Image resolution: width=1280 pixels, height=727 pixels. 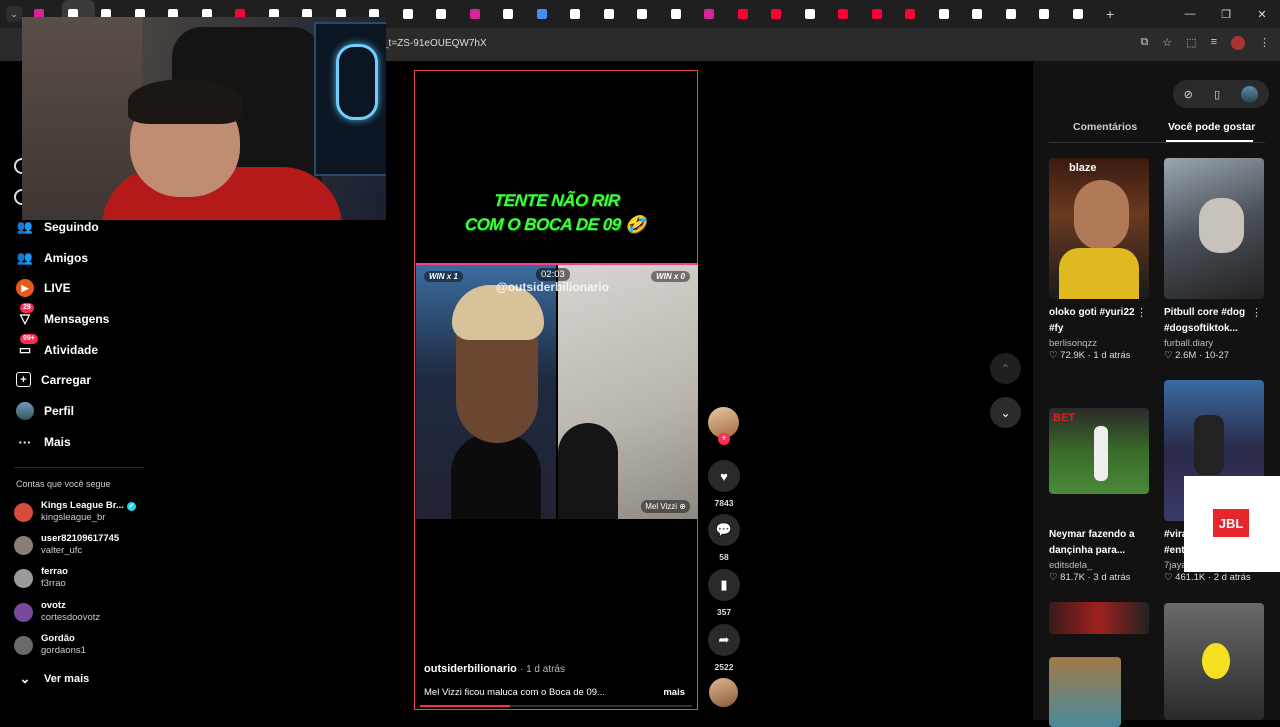 I want to click on url-field: _t=ZS-91eOUEQW7hX, so click(x=435, y=43).